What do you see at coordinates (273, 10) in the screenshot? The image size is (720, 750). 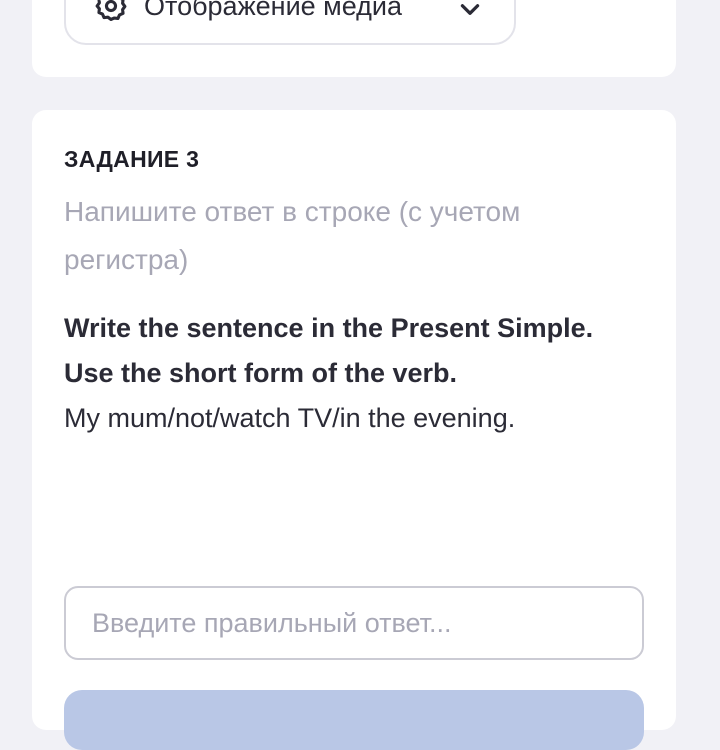 I see `media-display-label: Отображение медиа` at bounding box center [273, 10].